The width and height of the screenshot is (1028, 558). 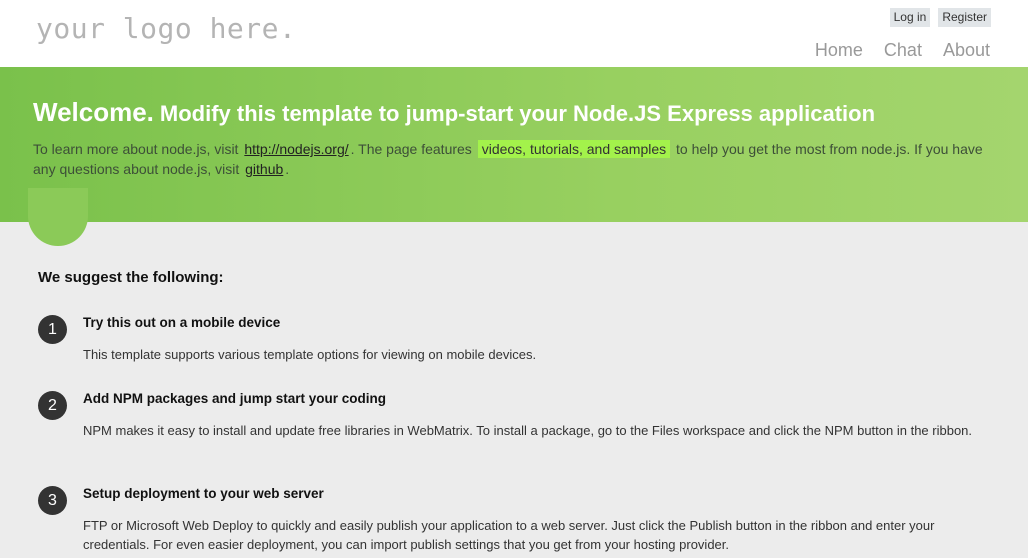 What do you see at coordinates (131, 277) in the screenshot?
I see `suggest-heading: We suggest the following:` at bounding box center [131, 277].